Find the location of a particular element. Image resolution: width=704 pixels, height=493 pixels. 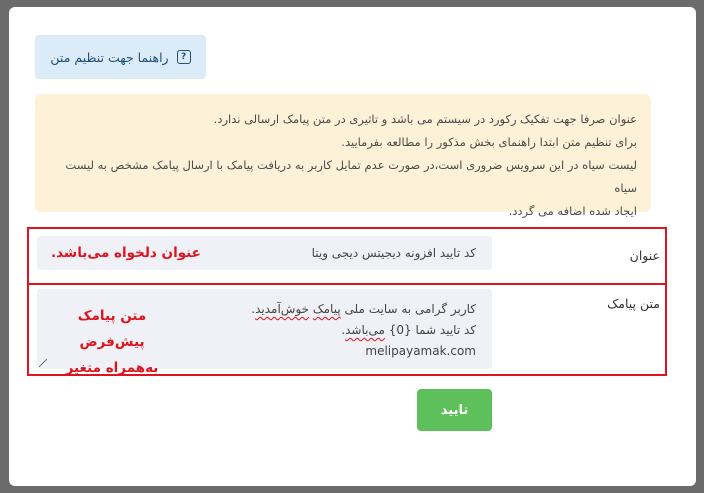

spell-flagged-word: خوش‌آمدید is located at coordinates (282, 309).